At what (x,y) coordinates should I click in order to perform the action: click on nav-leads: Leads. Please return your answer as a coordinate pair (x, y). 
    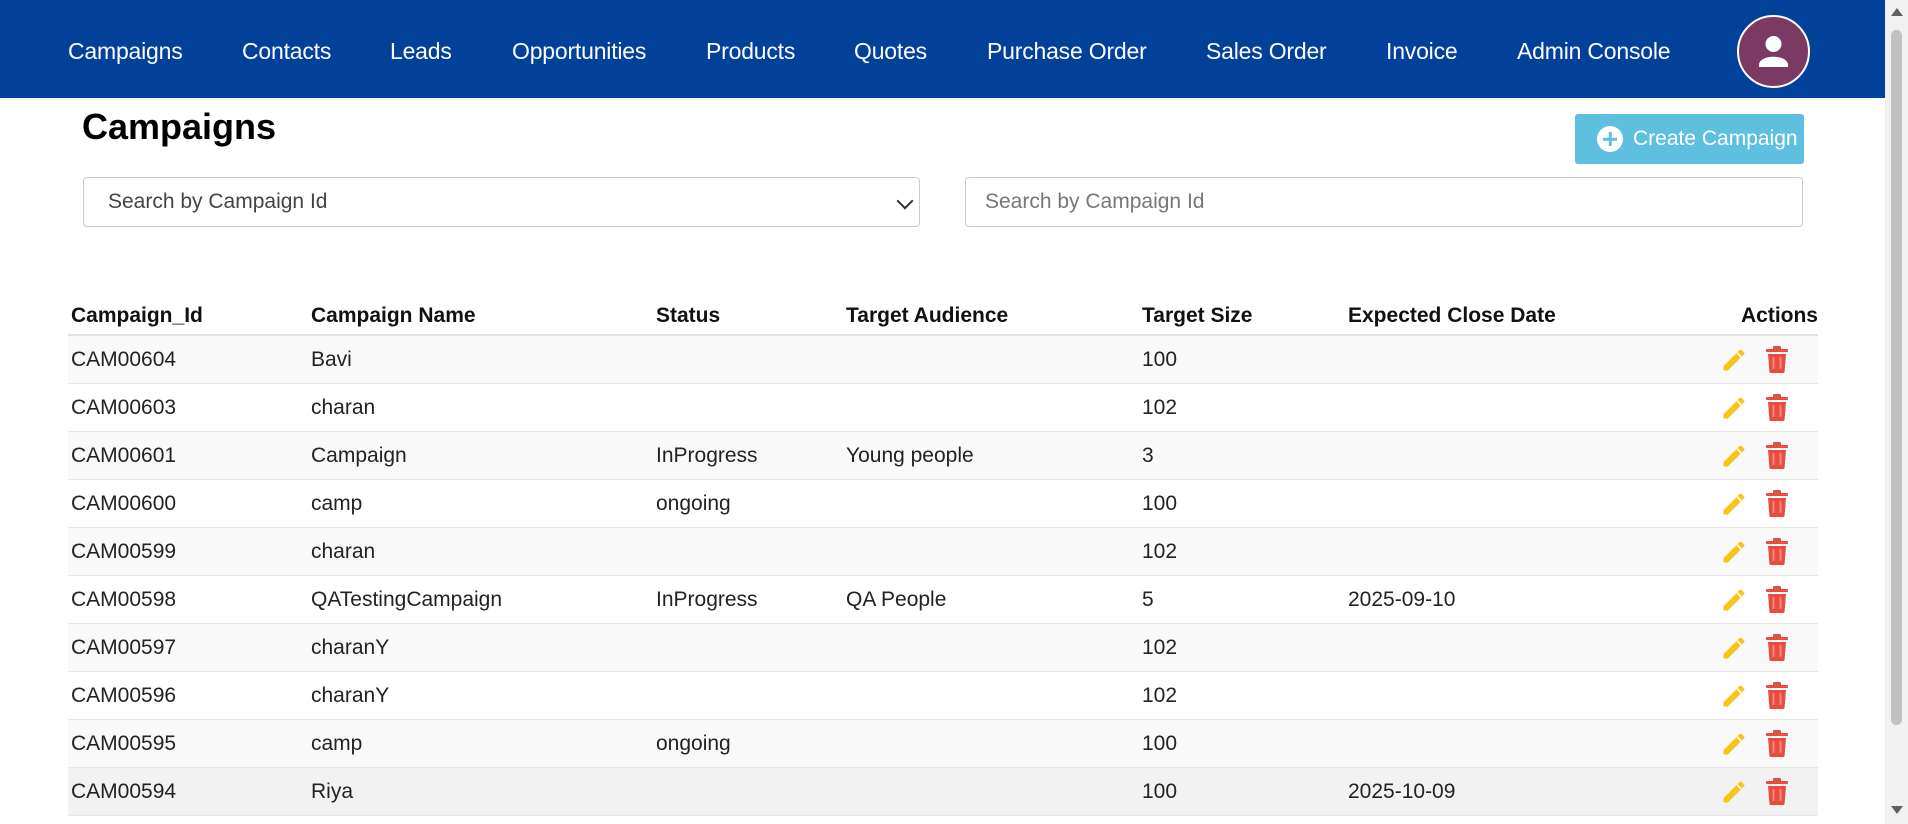
    Looking at the image, I should click on (421, 51).